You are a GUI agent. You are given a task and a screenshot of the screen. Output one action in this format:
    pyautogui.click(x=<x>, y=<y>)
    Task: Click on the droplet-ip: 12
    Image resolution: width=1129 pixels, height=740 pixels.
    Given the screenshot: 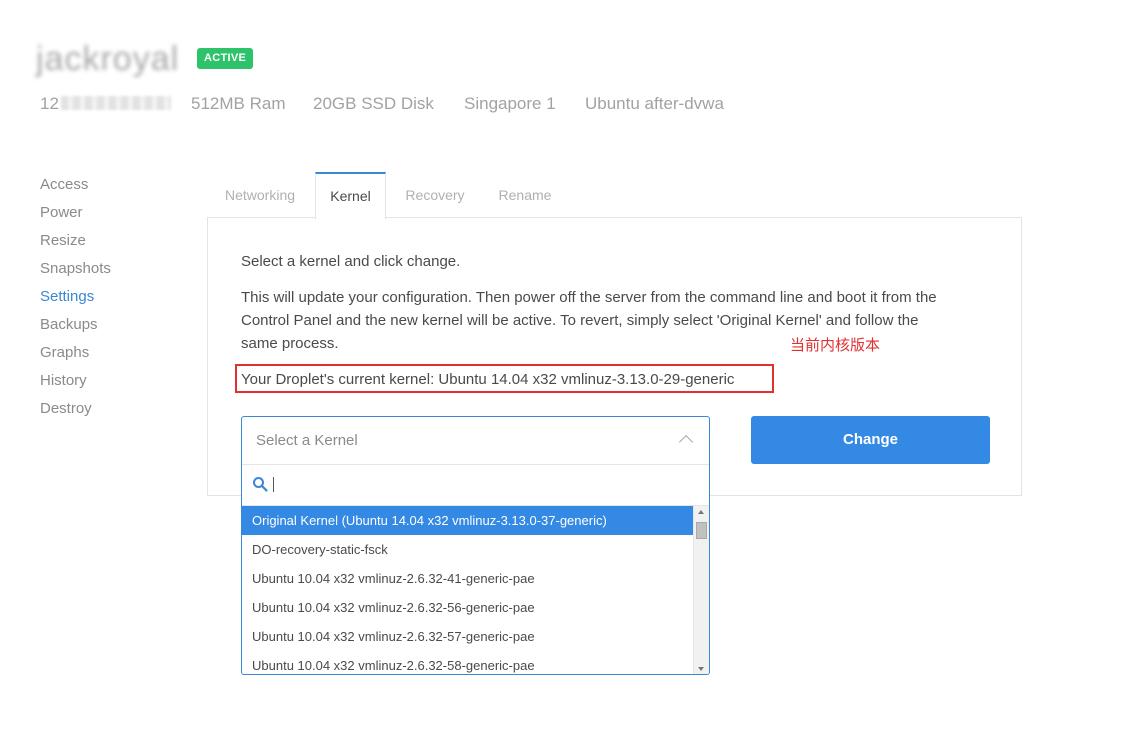 What is the action you would take?
    pyautogui.click(x=105, y=104)
    